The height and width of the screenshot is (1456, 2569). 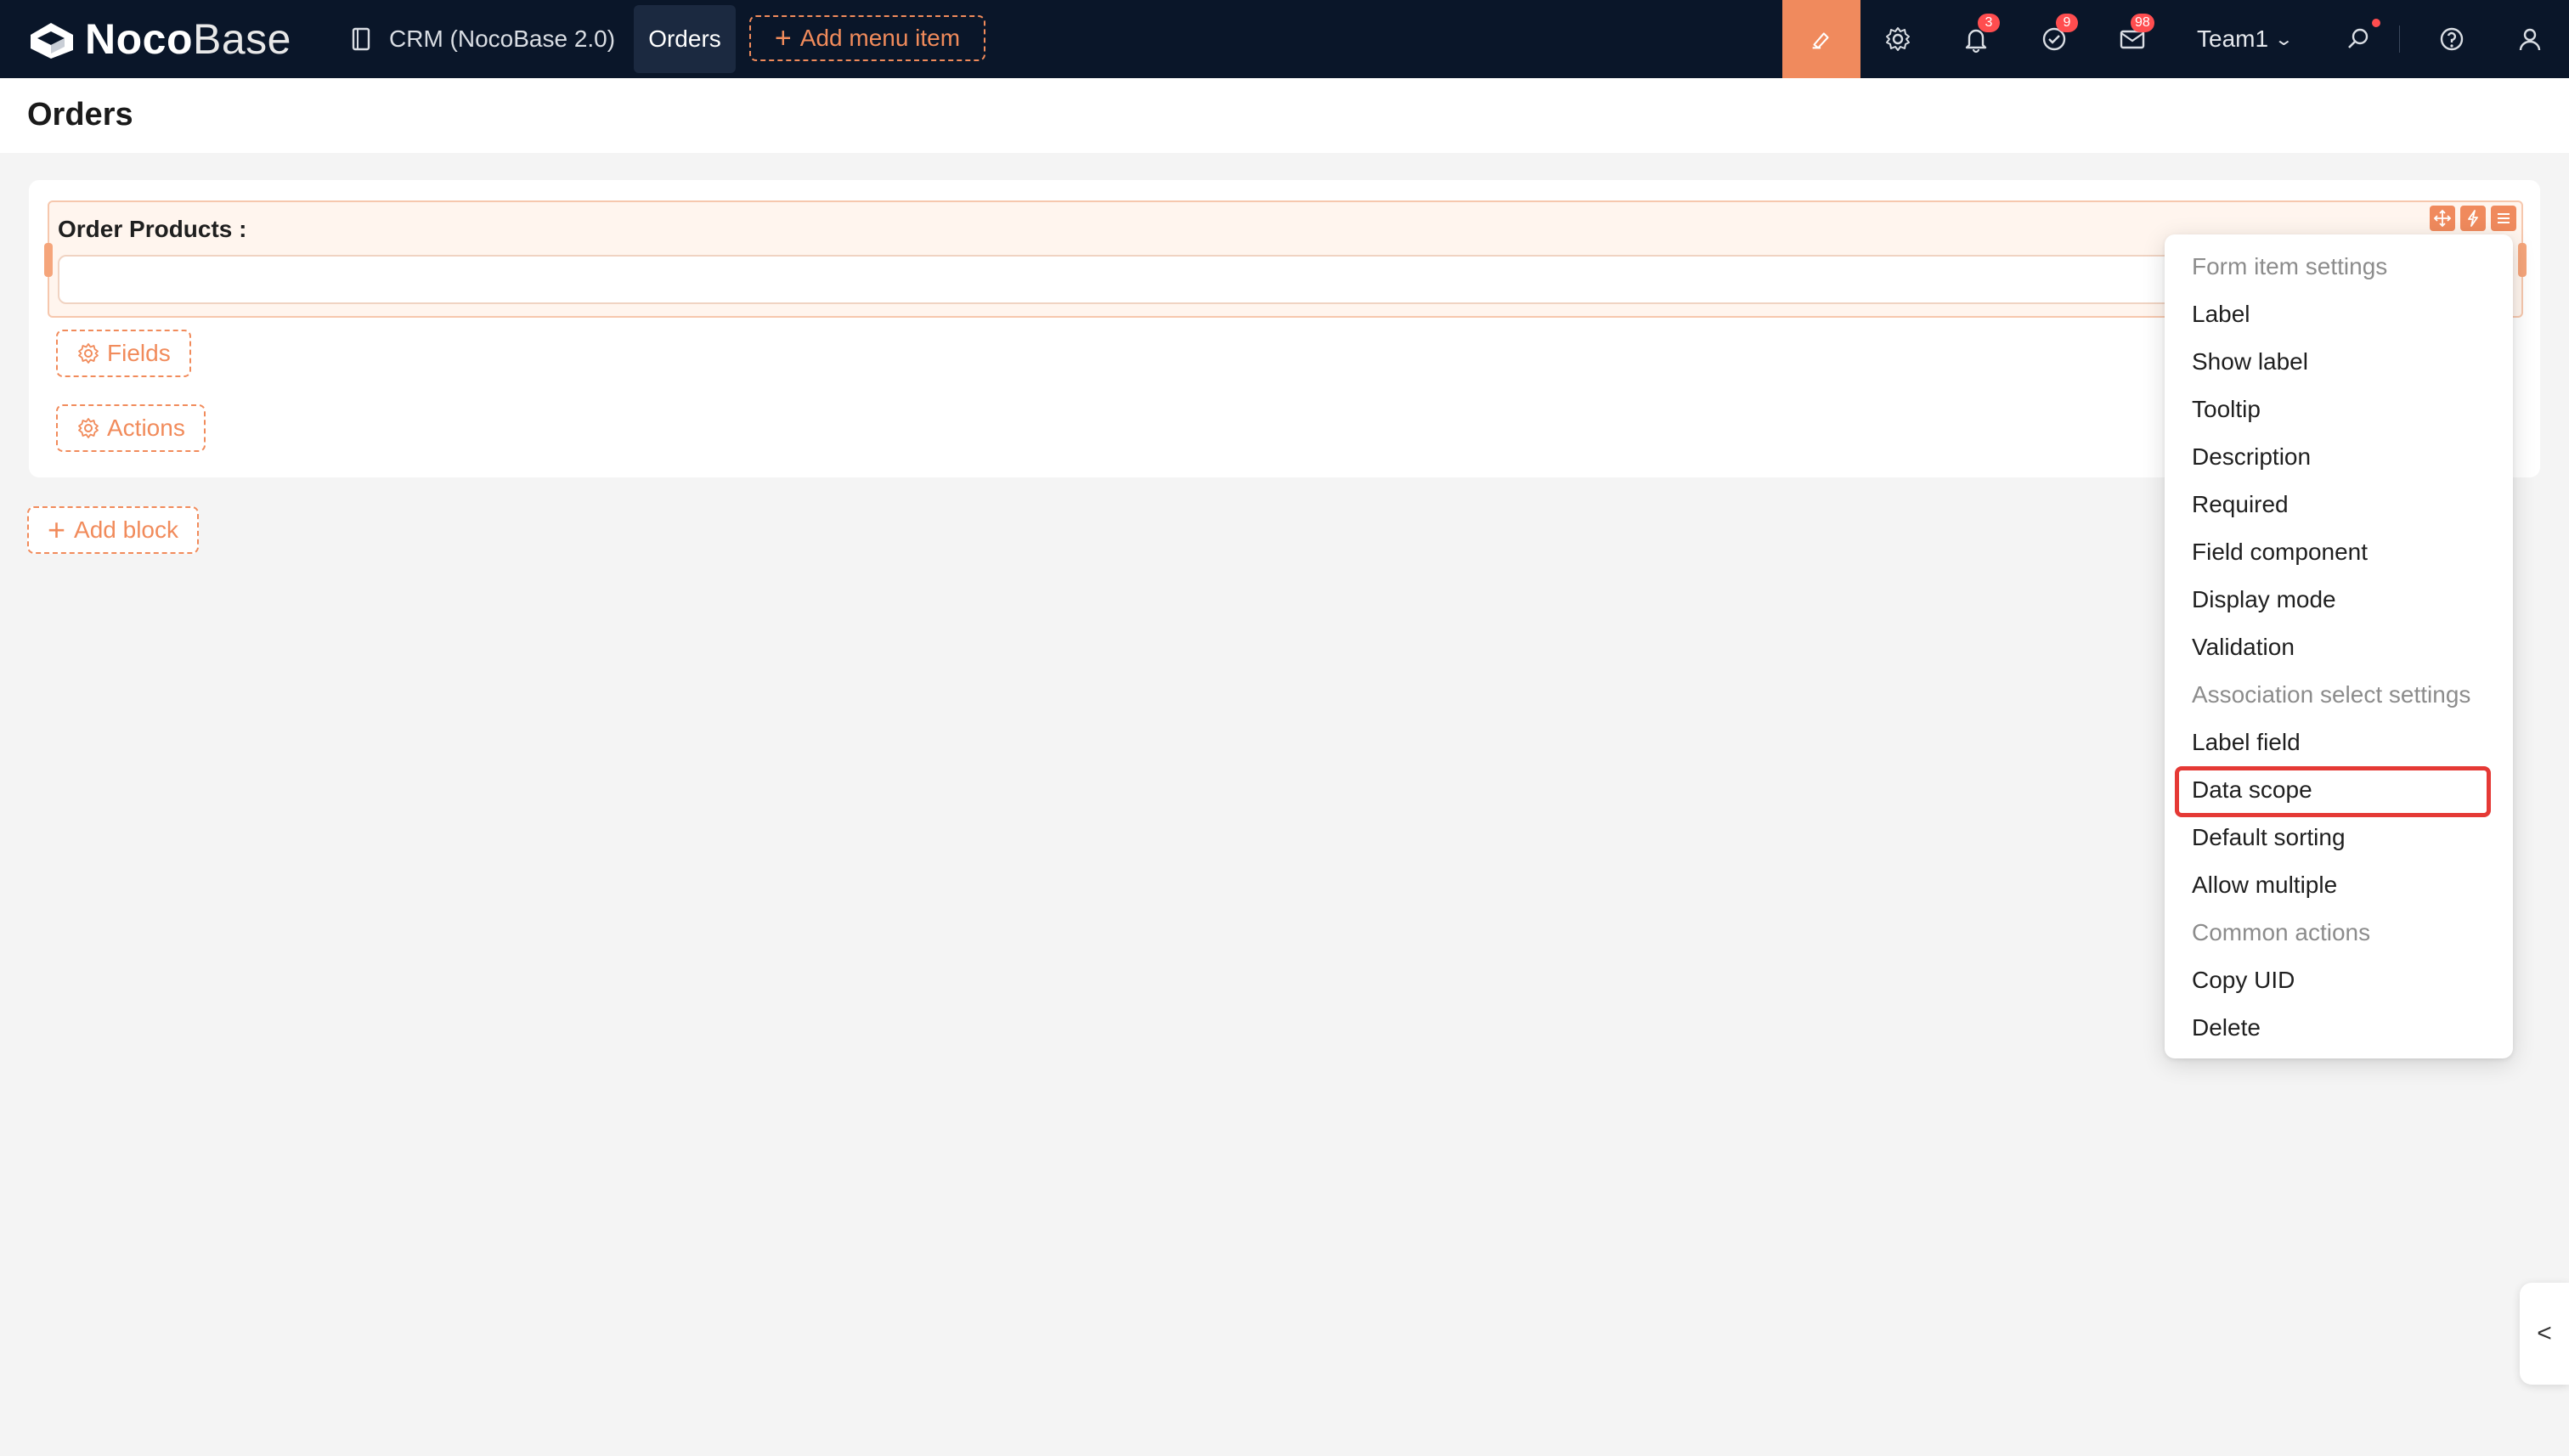 What do you see at coordinates (2400, 39) in the screenshot?
I see `topbar-divider` at bounding box center [2400, 39].